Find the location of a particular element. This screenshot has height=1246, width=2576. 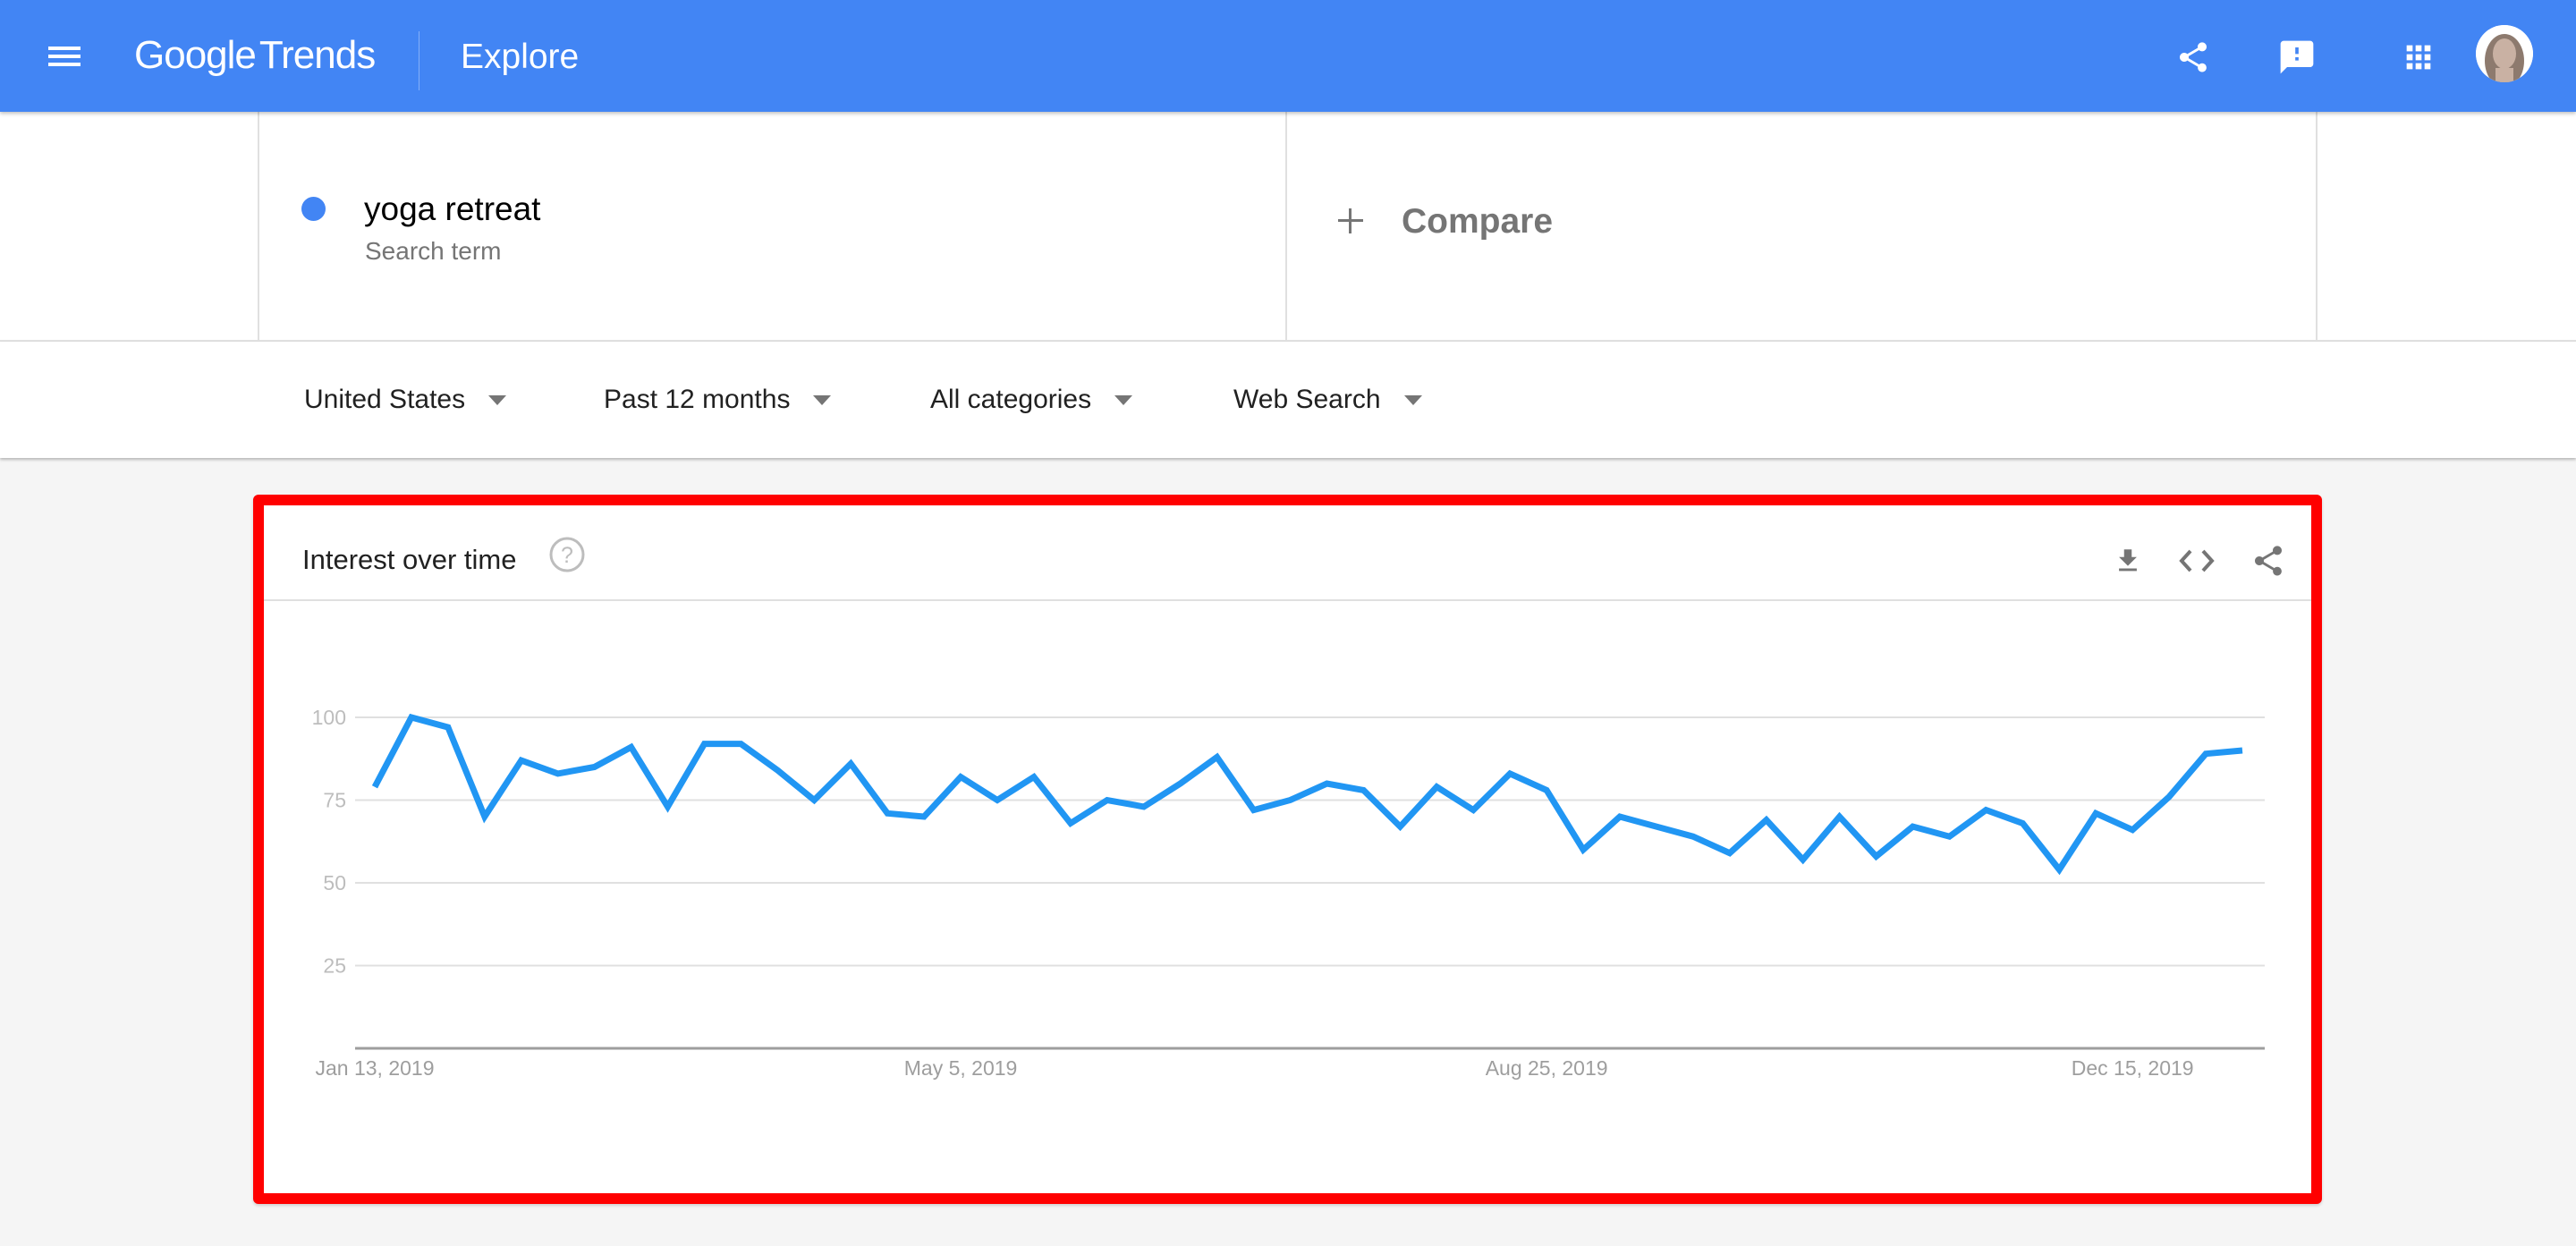

x-tick-label: May 5, 2019 is located at coordinates (961, 1068).